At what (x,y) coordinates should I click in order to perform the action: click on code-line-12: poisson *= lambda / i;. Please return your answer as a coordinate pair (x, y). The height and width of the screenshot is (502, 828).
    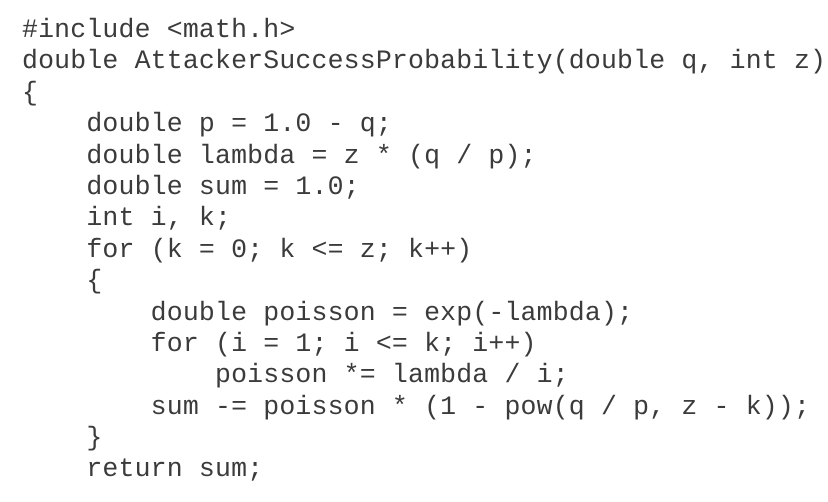
    Looking at the image, I should click on (295, 375).